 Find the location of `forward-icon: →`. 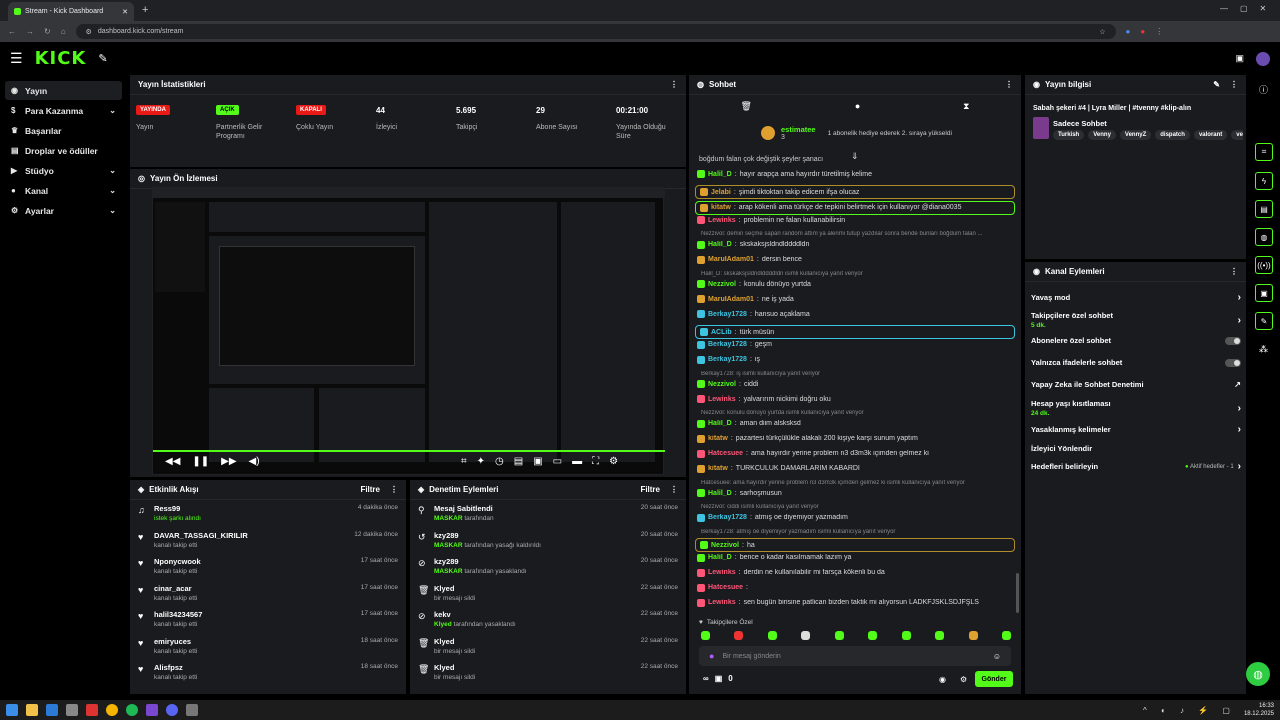

forward-icon: → is located at coordinates (30, 31).